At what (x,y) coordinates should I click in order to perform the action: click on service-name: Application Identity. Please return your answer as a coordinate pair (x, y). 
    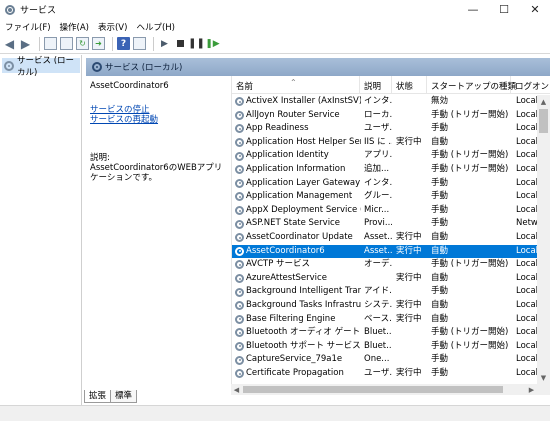
    Looking at the image, I should click on (287, 155).